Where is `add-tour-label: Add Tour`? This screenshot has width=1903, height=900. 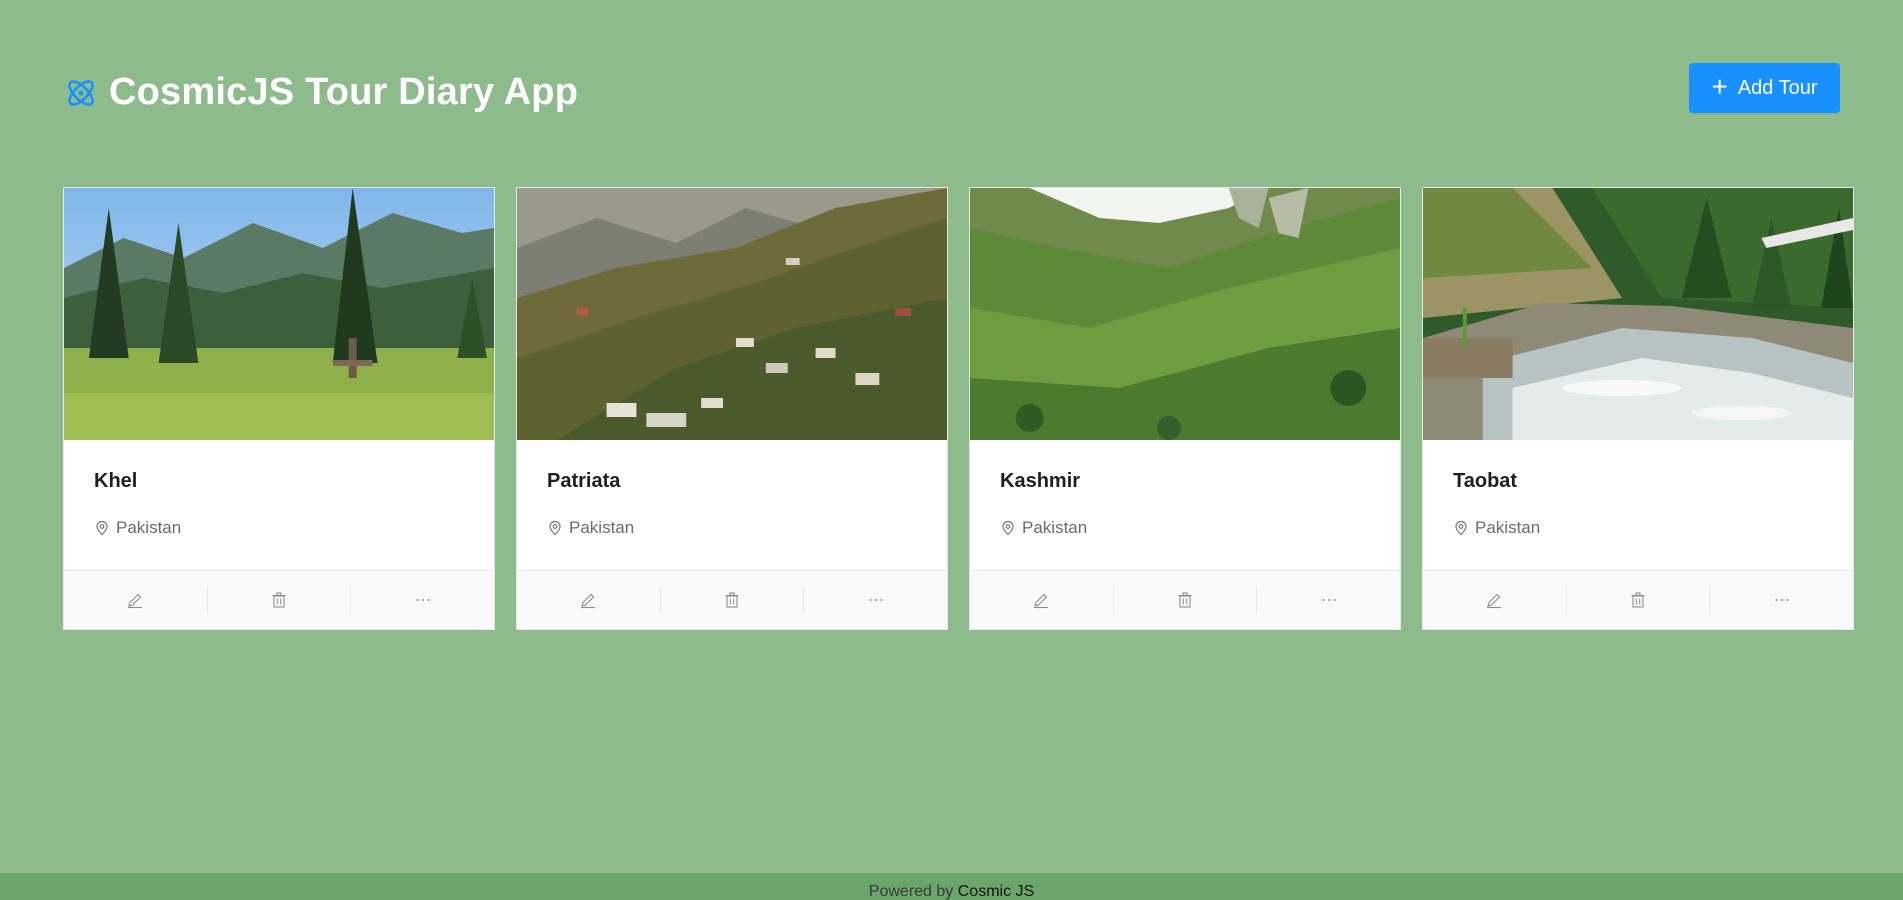
add-tour-label: Add Tour is located at coordinates (1777, 87).